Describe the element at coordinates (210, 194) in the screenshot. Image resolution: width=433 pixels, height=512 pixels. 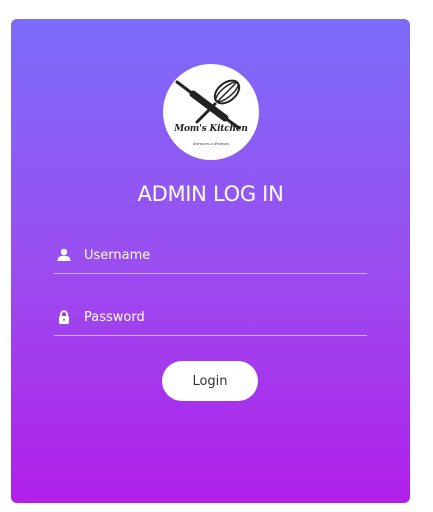
I see `page-title: ADMIN LOG IN` at that location.